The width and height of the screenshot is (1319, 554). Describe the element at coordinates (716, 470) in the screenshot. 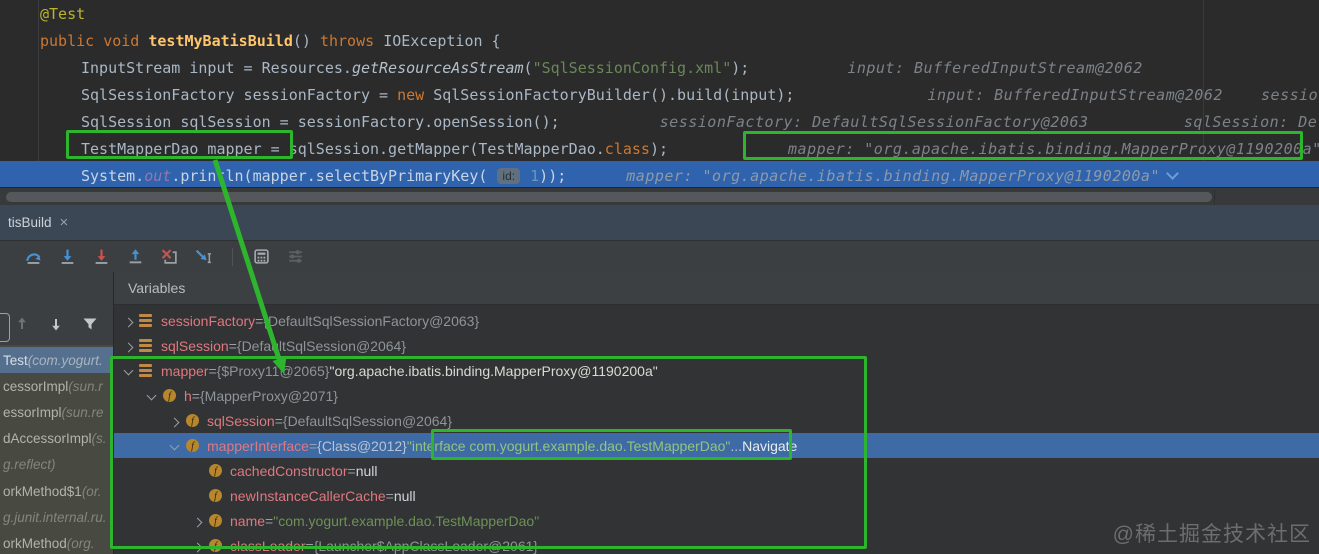

I see `variable-row: f cachedConstructor = null` at that location.